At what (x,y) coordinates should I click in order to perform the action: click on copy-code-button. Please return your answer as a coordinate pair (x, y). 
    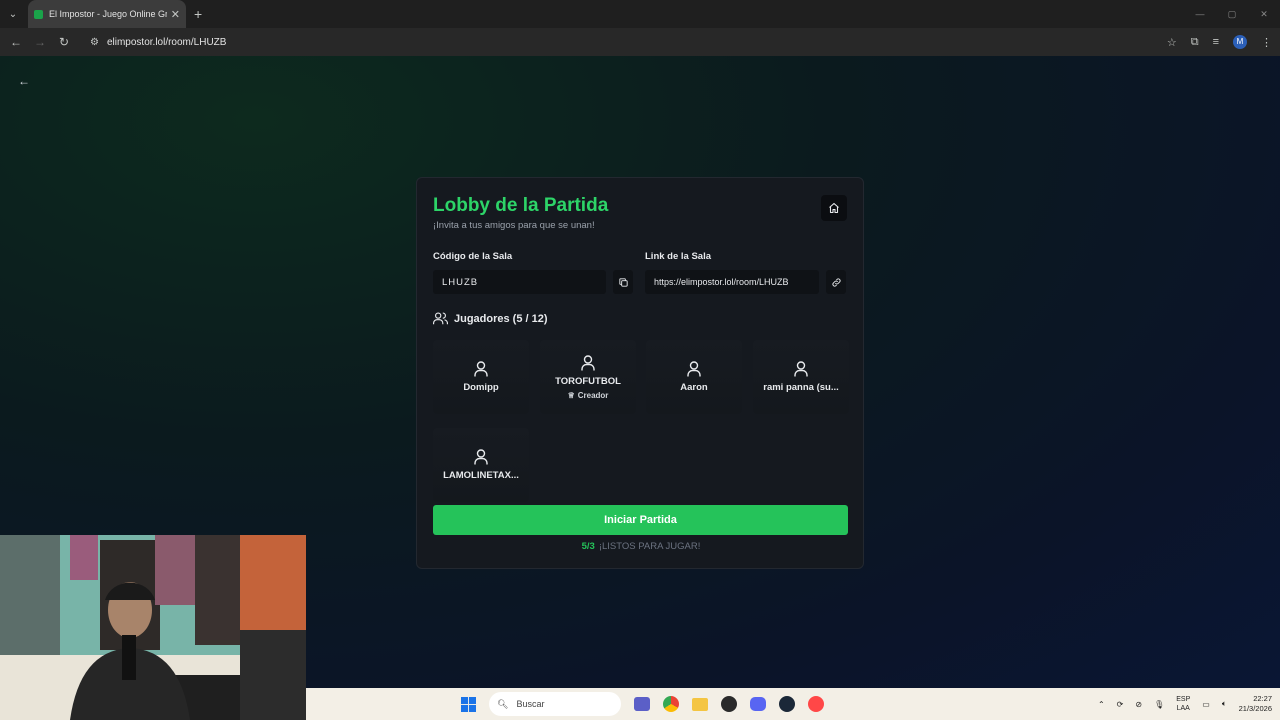
    Looking at the image, I should click on (623, 282).